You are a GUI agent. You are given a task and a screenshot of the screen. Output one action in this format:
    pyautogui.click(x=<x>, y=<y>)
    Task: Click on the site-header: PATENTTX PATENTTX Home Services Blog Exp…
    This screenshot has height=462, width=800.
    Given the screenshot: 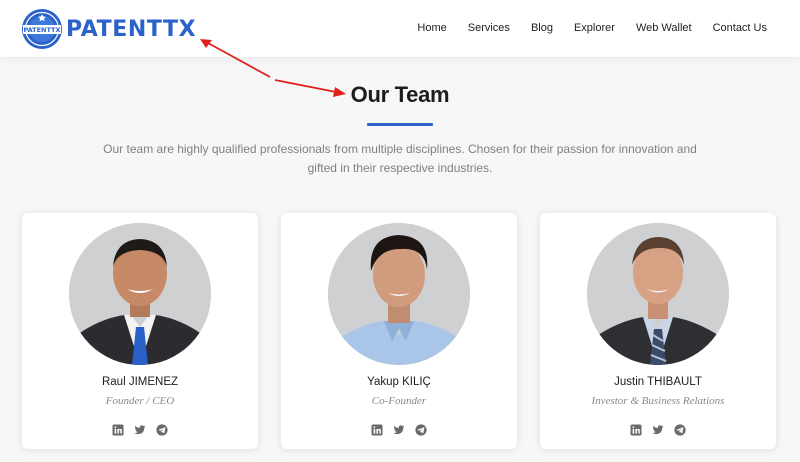 What is the action you would take?
    pyautogui.click(x=400, y=28)
    